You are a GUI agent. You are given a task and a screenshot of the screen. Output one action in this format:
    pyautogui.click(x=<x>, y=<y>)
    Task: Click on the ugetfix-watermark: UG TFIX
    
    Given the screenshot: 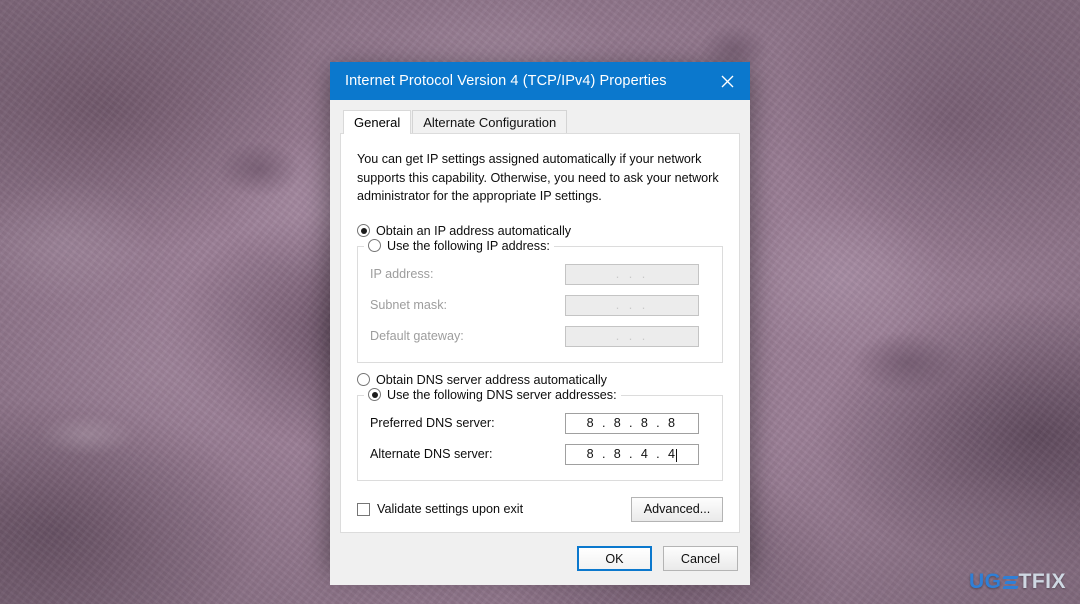 What is the action you would take?
    pyautogui.click(x=1017, y=582)
    